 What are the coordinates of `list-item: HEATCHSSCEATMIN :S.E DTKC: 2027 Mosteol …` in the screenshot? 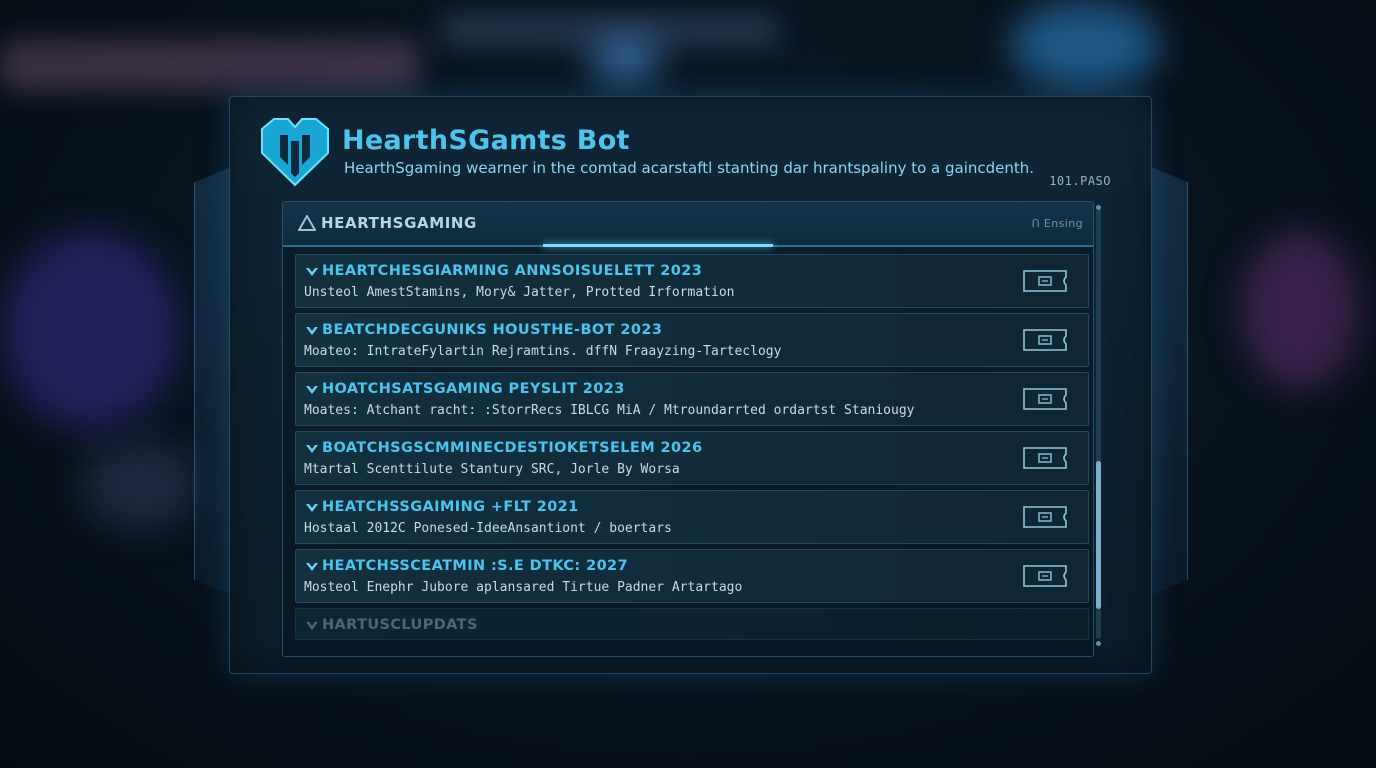 It's located at (692, 576).